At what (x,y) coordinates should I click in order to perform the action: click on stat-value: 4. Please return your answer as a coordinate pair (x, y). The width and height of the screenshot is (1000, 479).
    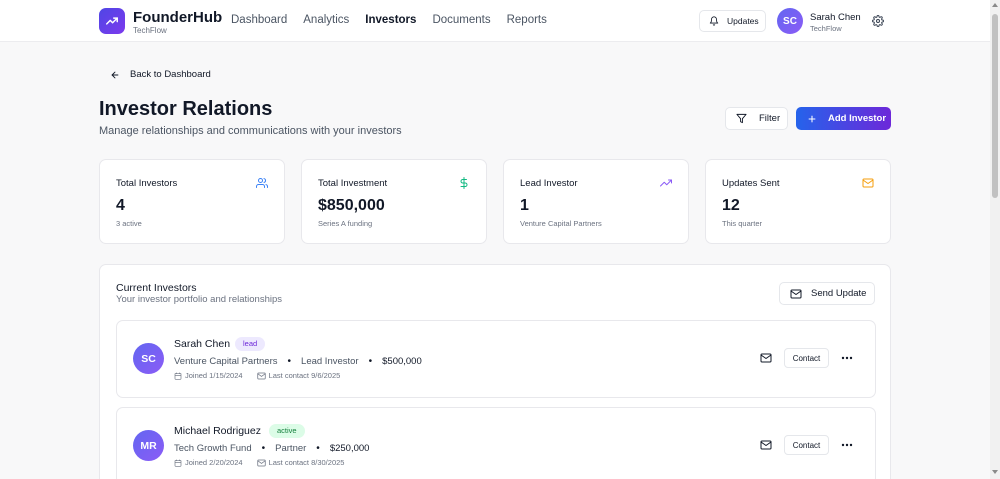
    Looking at the image, I should click on (120, 205).